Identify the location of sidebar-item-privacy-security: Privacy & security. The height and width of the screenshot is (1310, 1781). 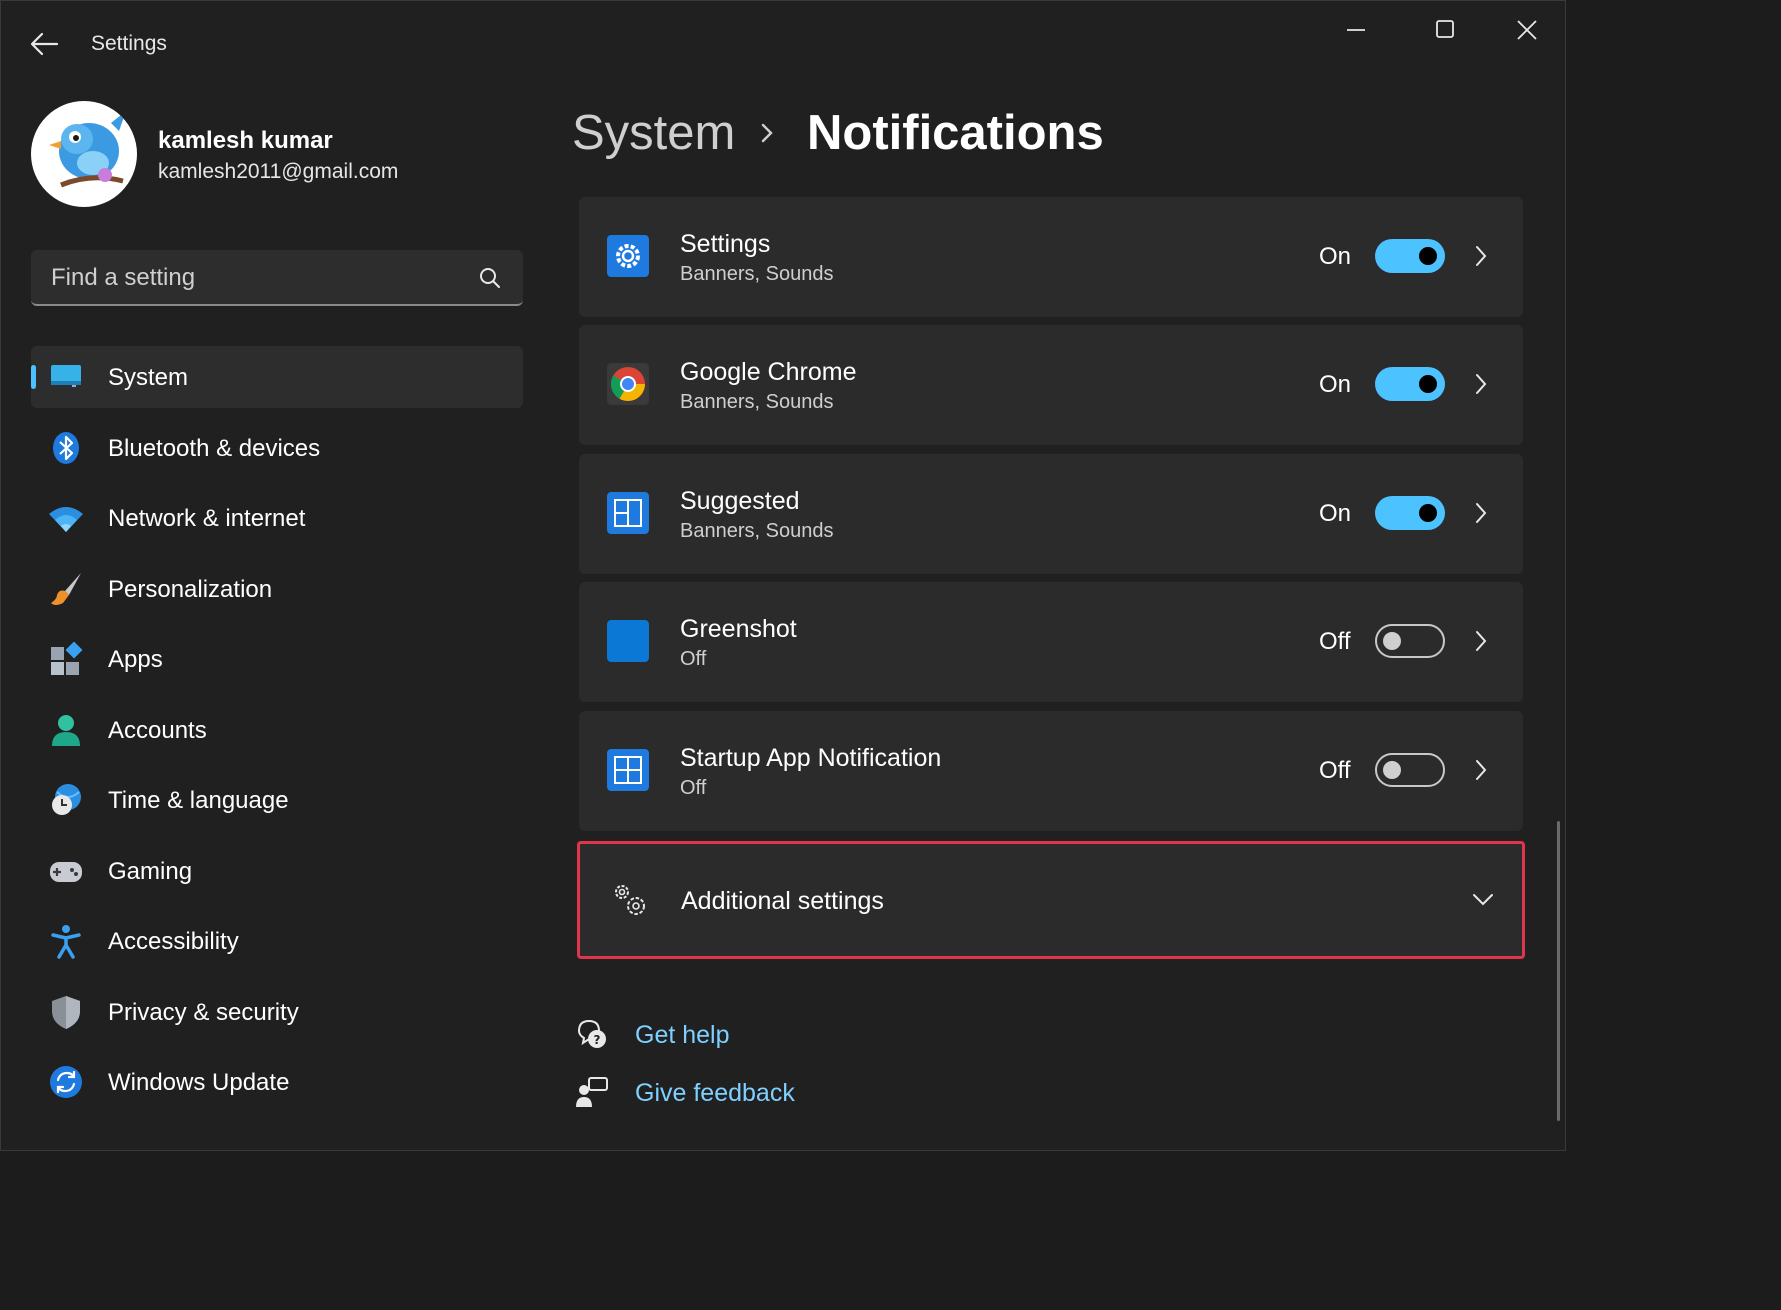
(277, 1012).